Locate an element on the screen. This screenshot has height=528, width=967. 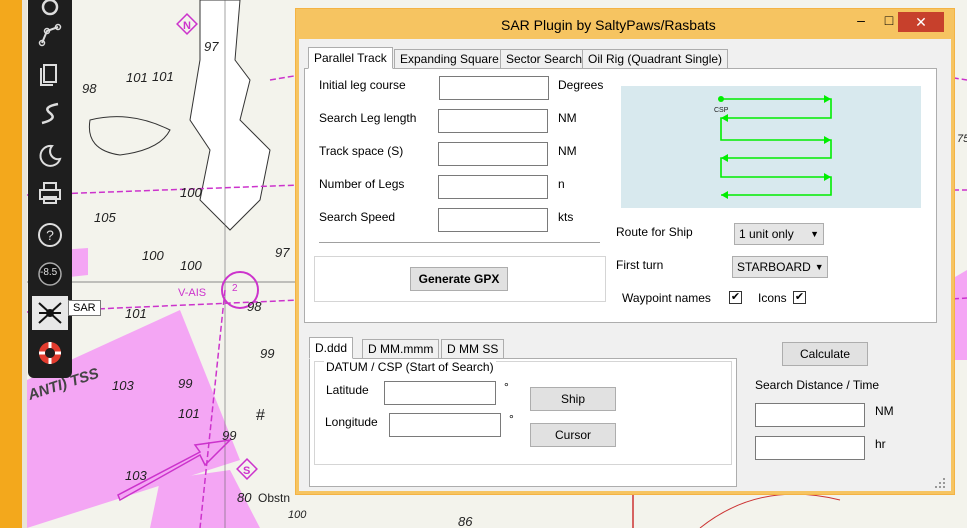
number-of-legs-input is located at coordinates (493, 187).